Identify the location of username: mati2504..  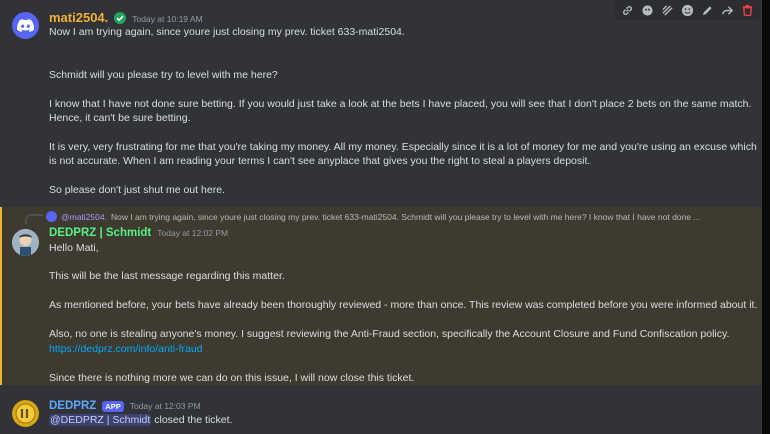
(78, 17).